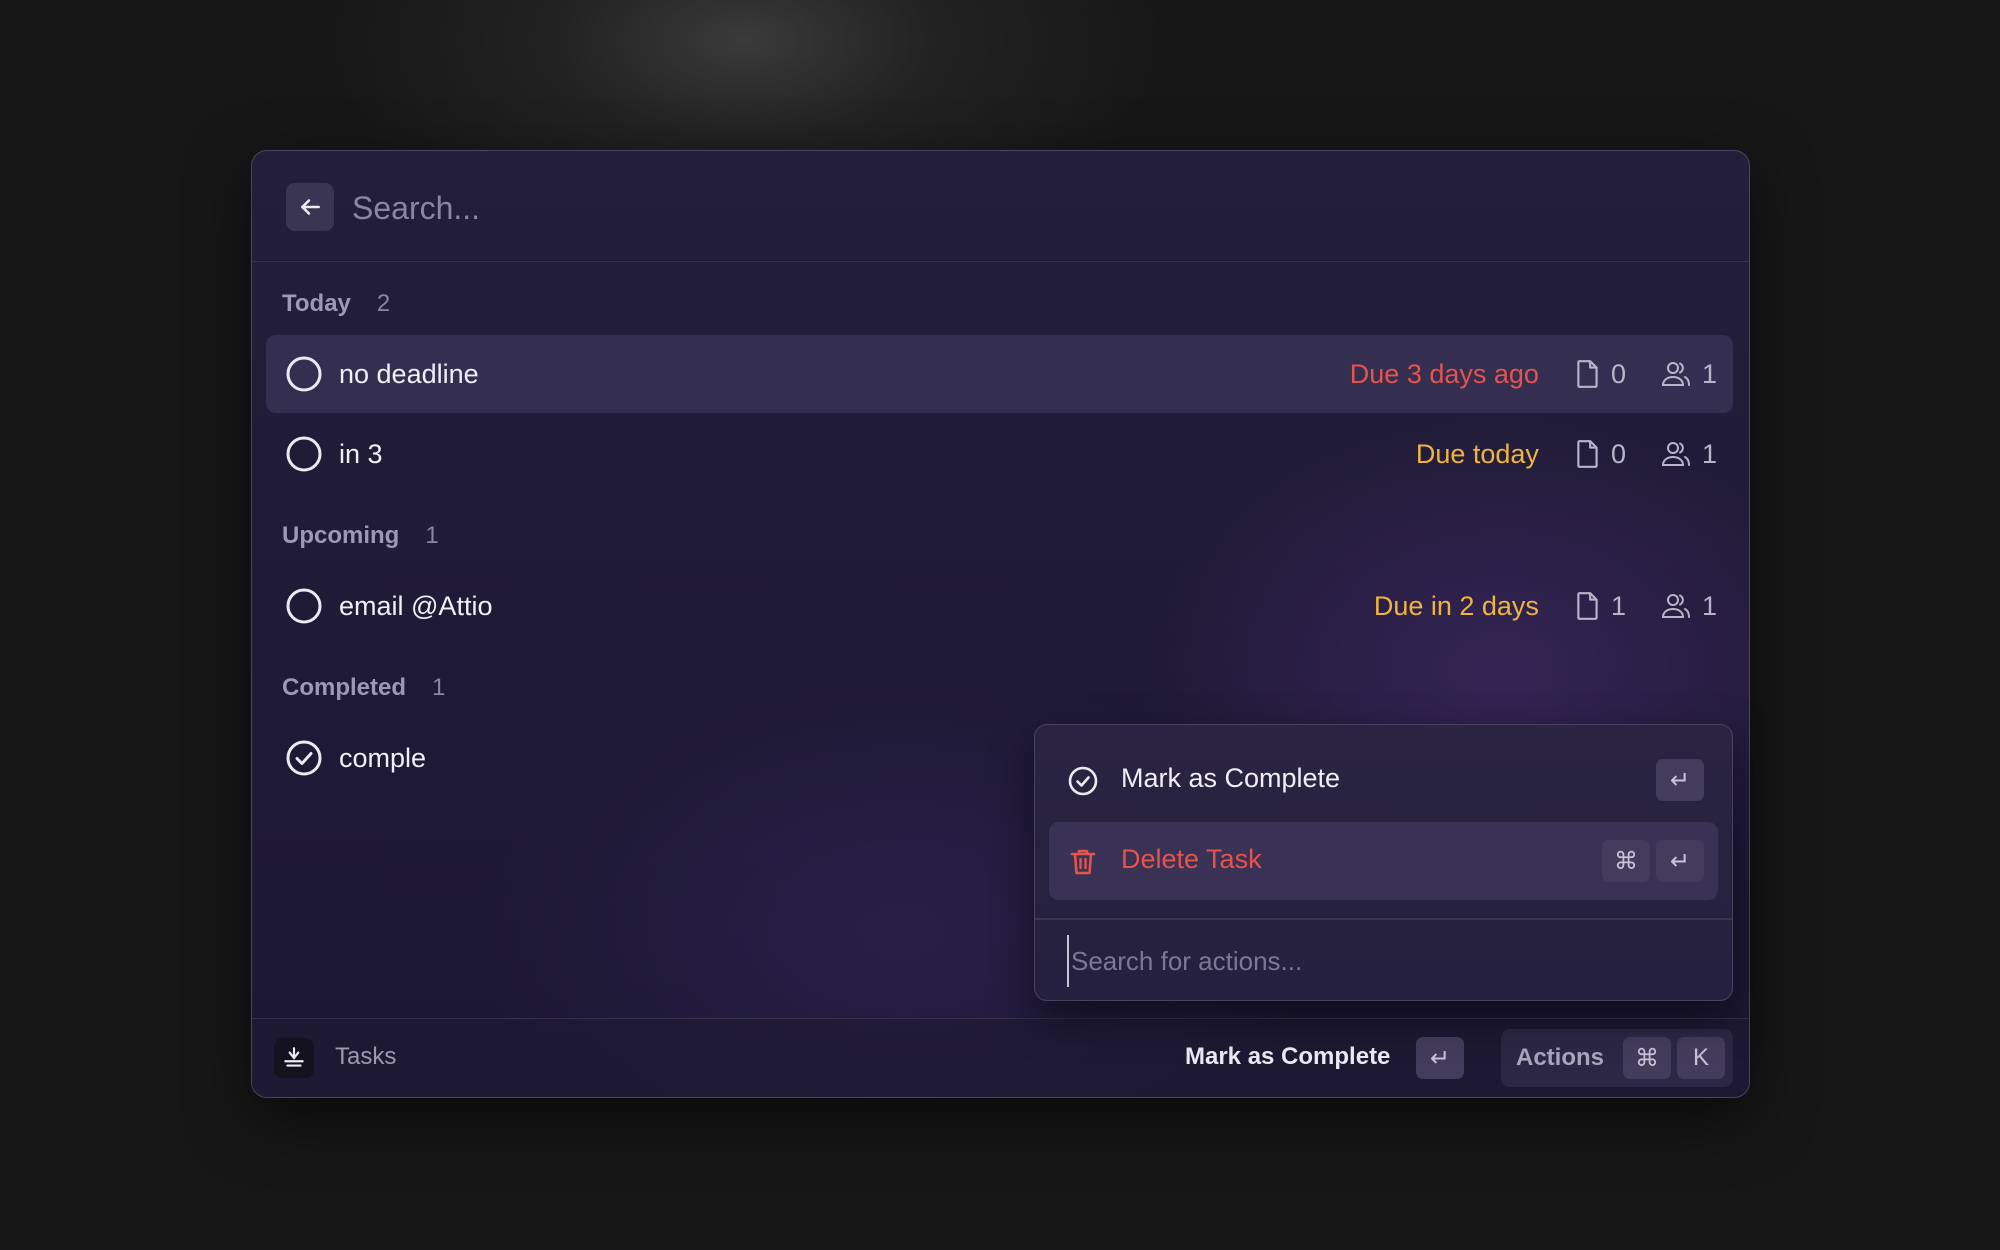 The height and width of the screenshot is (1250, 2000). I want to click on due-label: Due 3 days ago, so click(1444, 373).